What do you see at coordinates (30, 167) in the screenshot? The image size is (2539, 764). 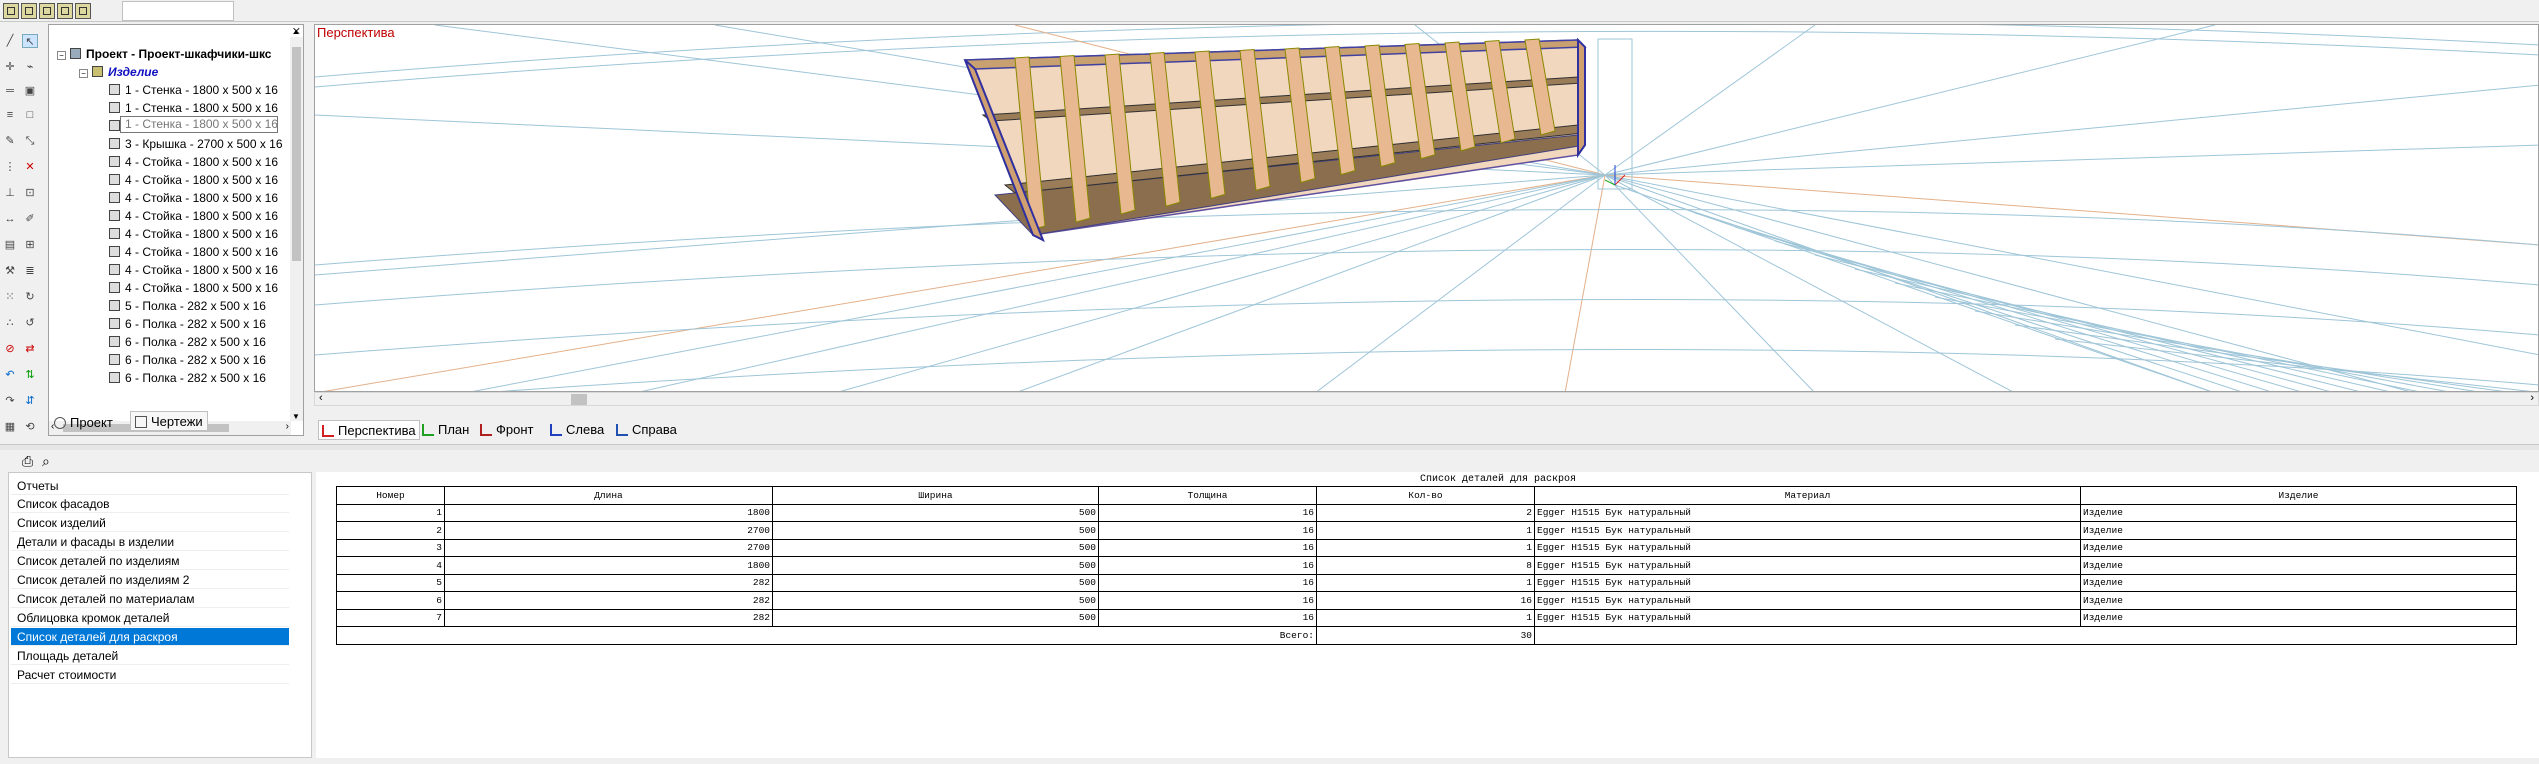 I see `delete-tool-icon: ✕` at bounding box center [30, 167].